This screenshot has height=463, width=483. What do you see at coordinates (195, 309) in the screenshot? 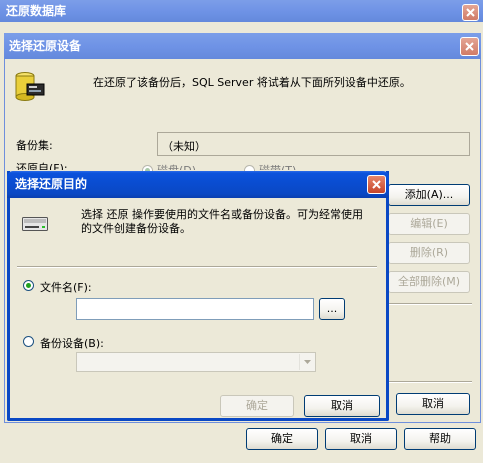
I see `file-name-input` at bounding box center [195, 309].